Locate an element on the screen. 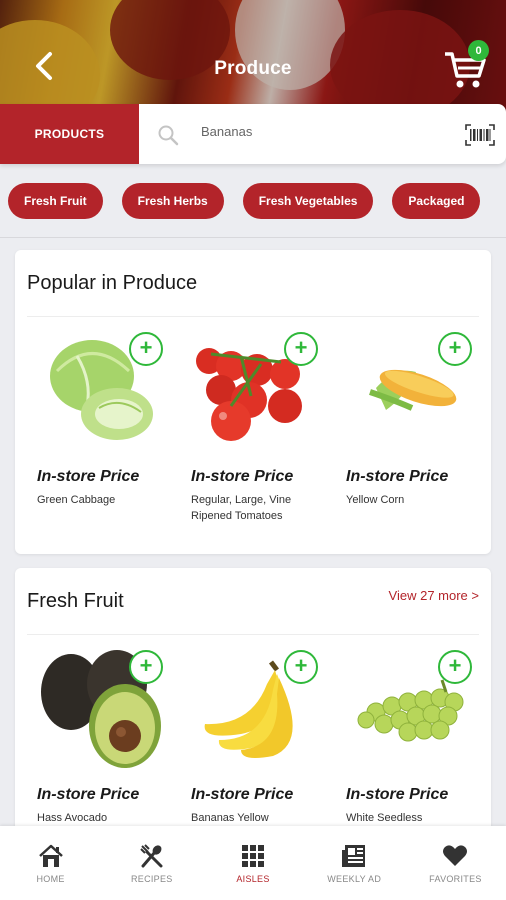  product-name: Yellow Corn is located at coordinates (375, 500).